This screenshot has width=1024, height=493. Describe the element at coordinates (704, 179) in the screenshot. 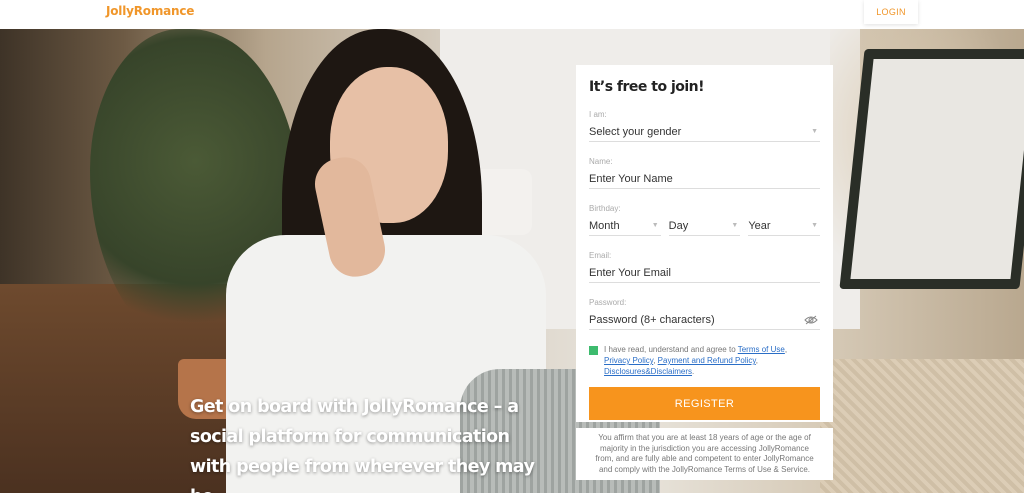

I see `name-input: Enter Your Name` at that location.